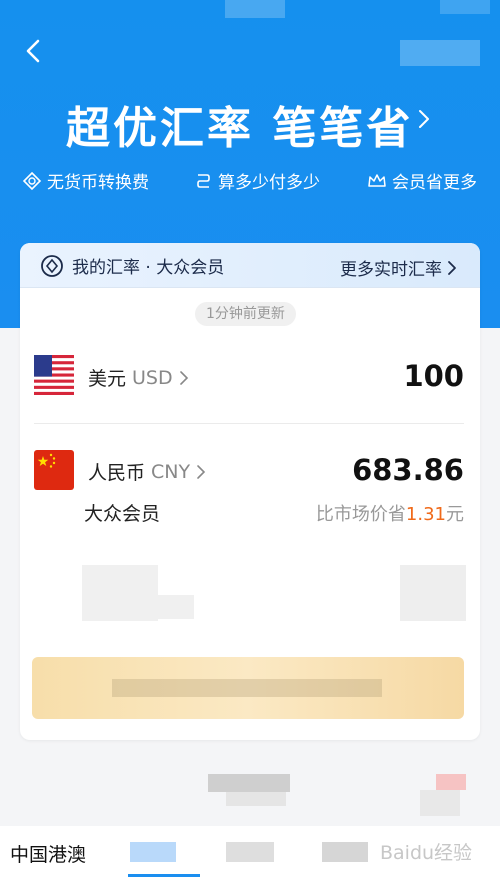 This screenshot has width=500, height=889. I want to click on chevron-left-icon, so click(33, 51).